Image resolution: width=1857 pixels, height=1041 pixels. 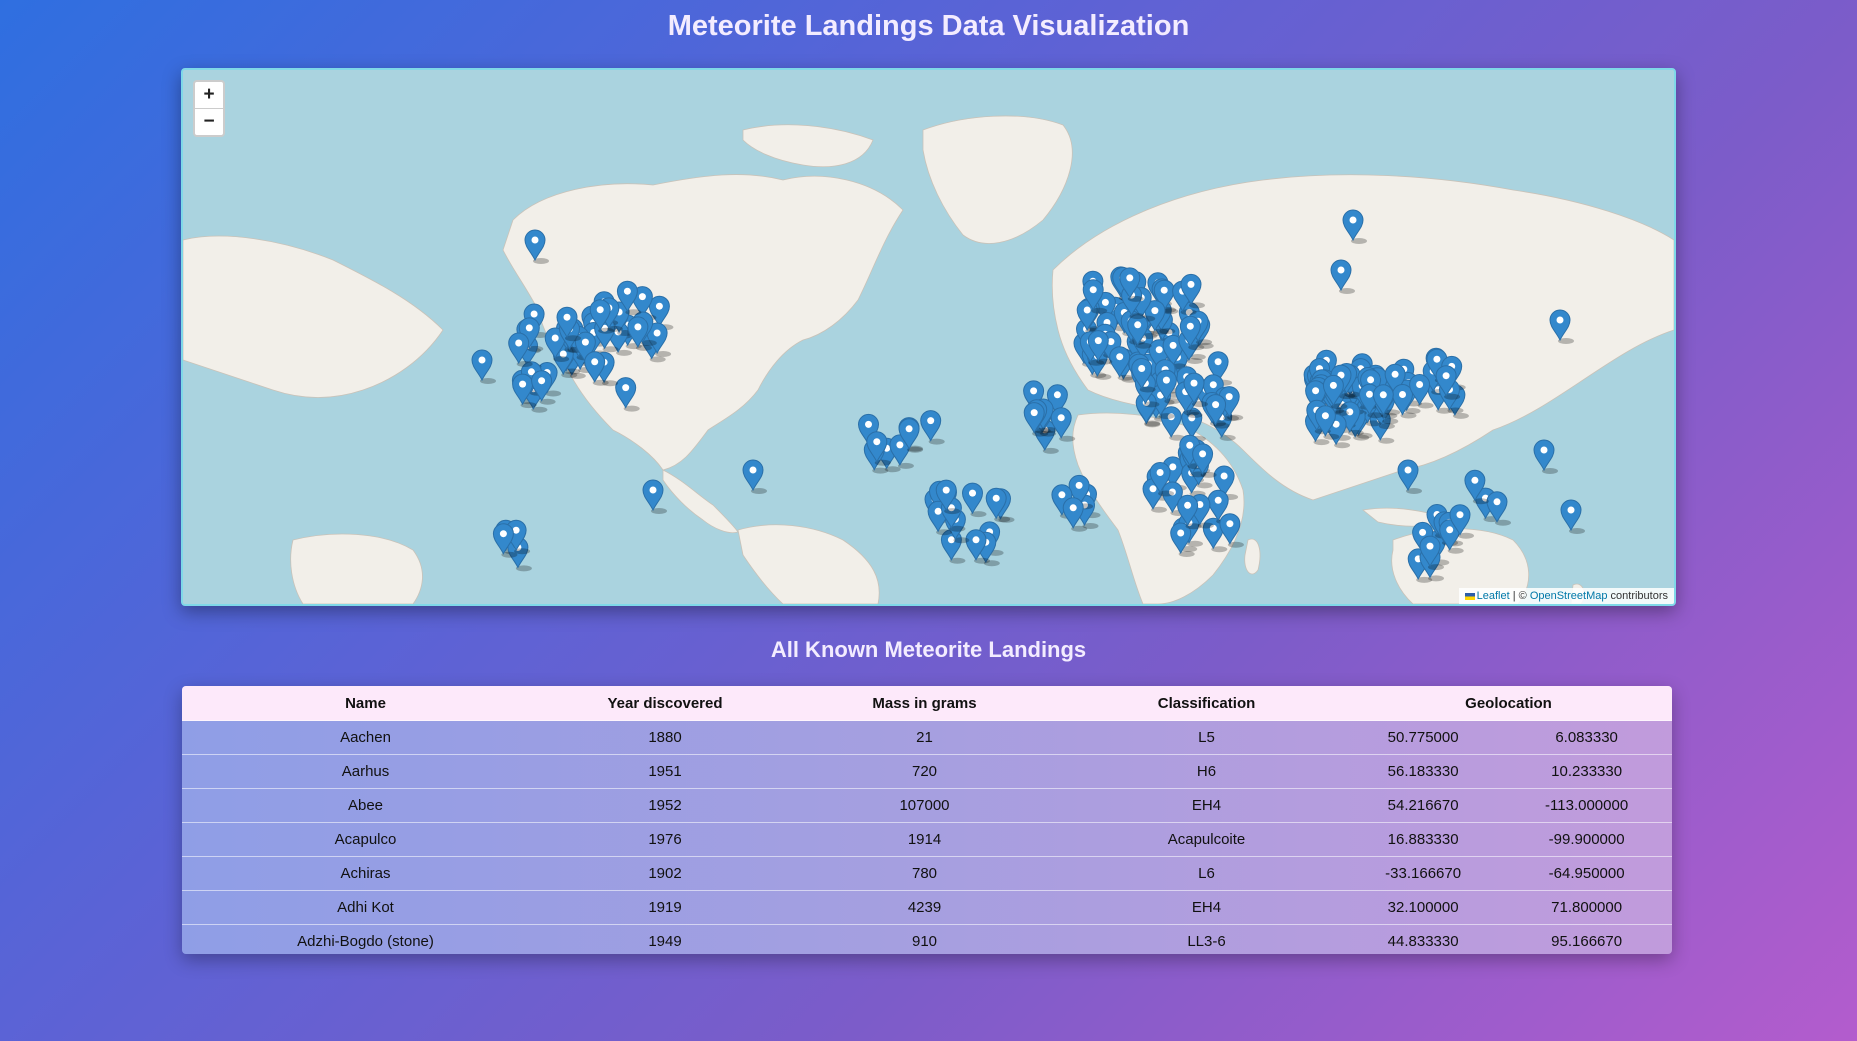 What do you see at coordinates (1586, 939) in the screenshot?
I see `cell-longitude: 95.166670` at bounding box center [1586, 939].